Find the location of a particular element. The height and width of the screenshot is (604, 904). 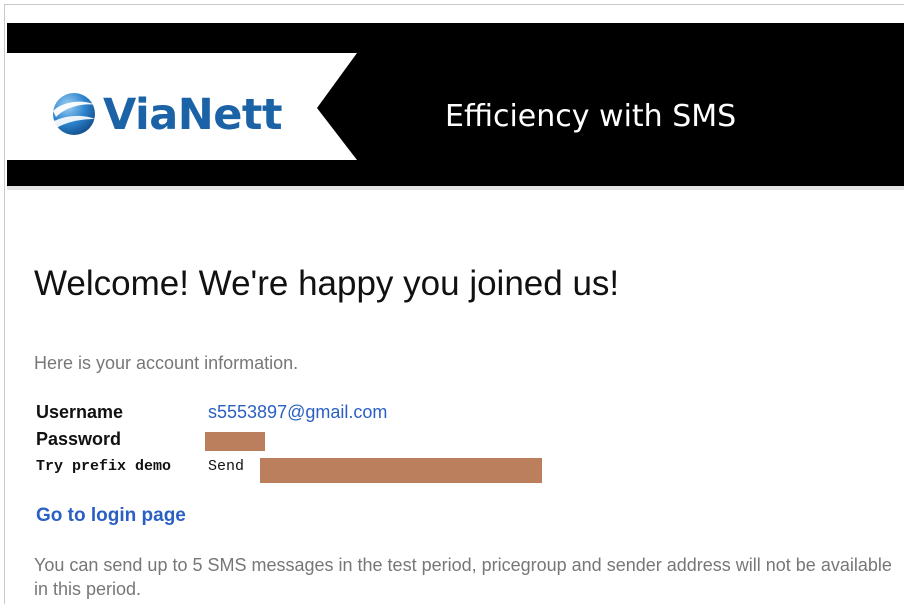

password-redaction is located at coordinates (235, 441).